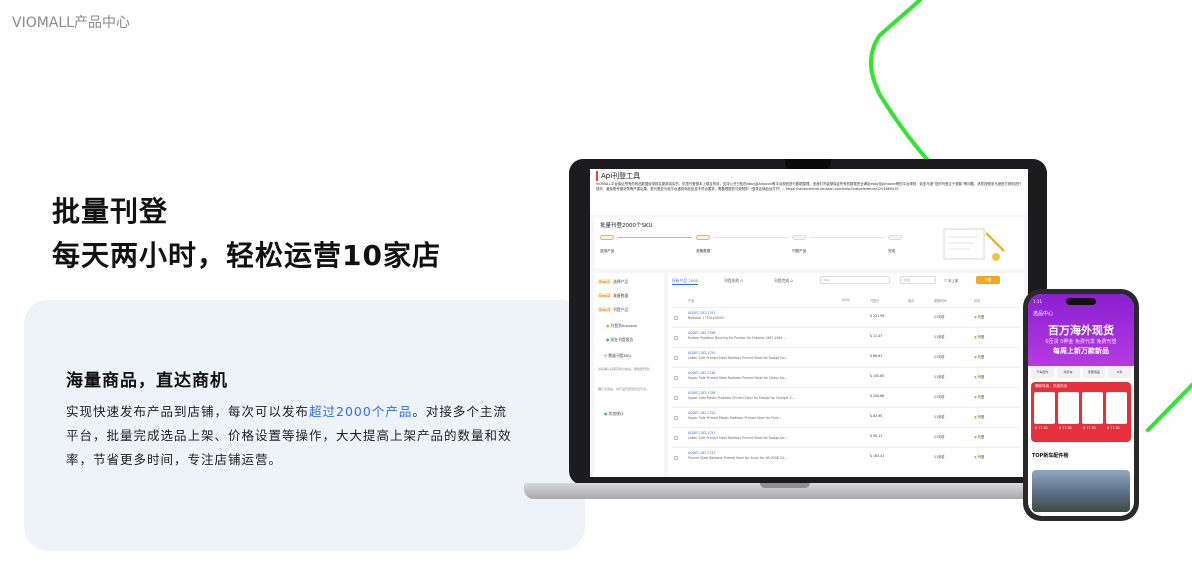 Image resolution: width=1192 pixels, height=573 pixels. Describe the element at coordinates (876, 356) in the screenshot. I see `row-price: $ 86.61` at that location.